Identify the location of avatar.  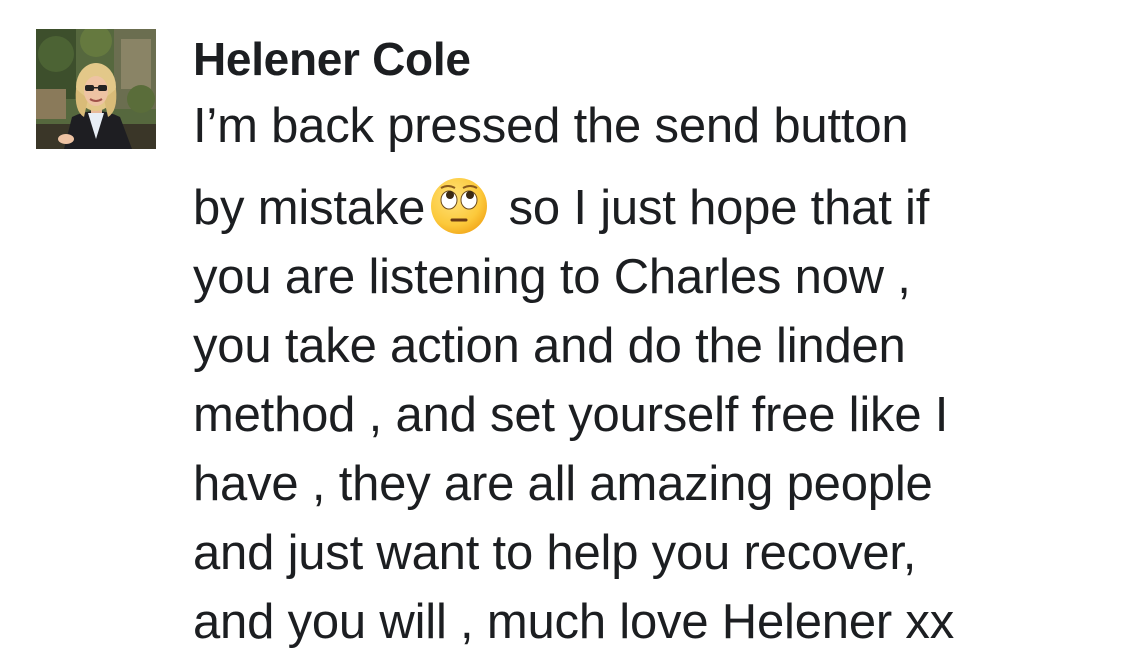
(96, 89).